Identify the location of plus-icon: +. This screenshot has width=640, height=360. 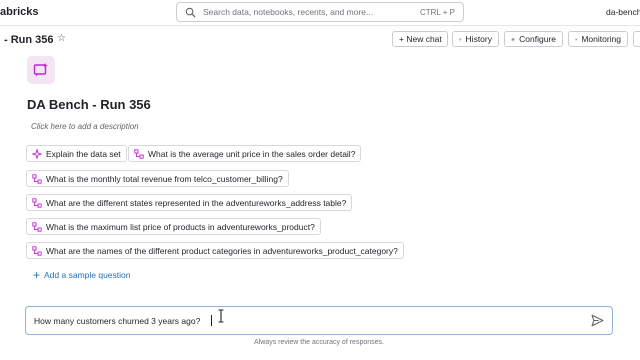
(37, 275).